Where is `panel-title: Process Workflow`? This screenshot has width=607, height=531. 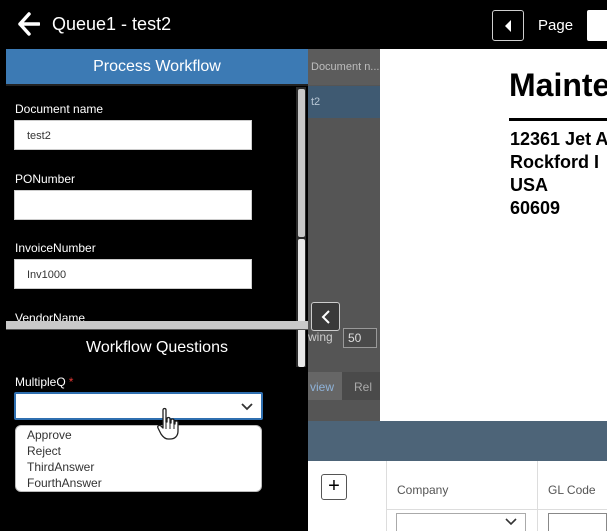 panel-title: Process Workflow is located at coordinates (157, 66).